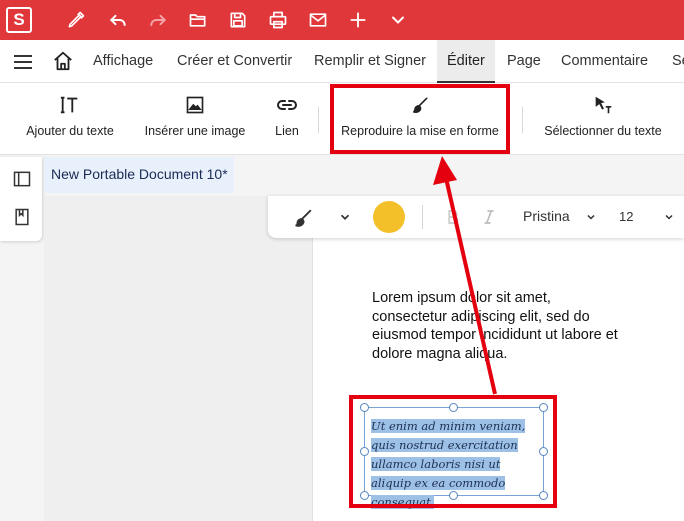 This screenshot has width=684, height=521. What do you see at coordinates (370, 61) in the screenshot?
I see `menu-remplir-signer: Remplir et Signer` at bounding box center [370, 61].